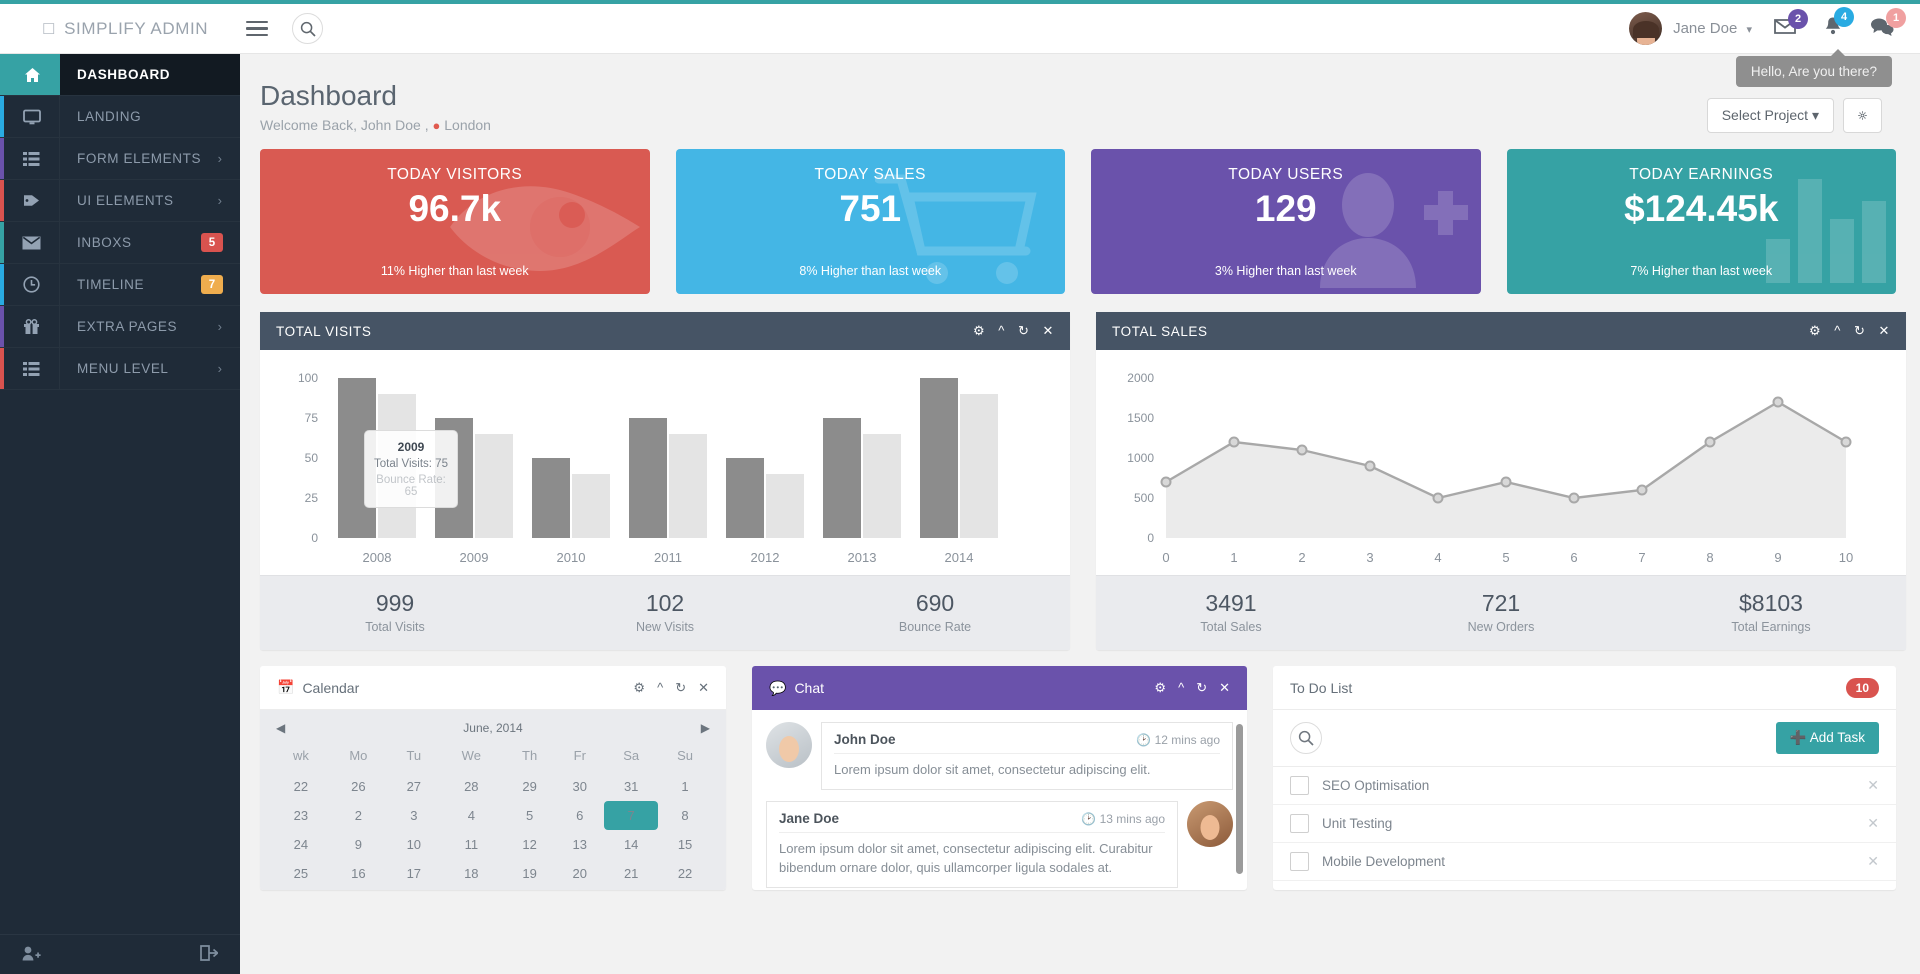 The height and width of the screenshot is (974, 1920). I want to click on svg-text: 1000, so click(1140, 458).